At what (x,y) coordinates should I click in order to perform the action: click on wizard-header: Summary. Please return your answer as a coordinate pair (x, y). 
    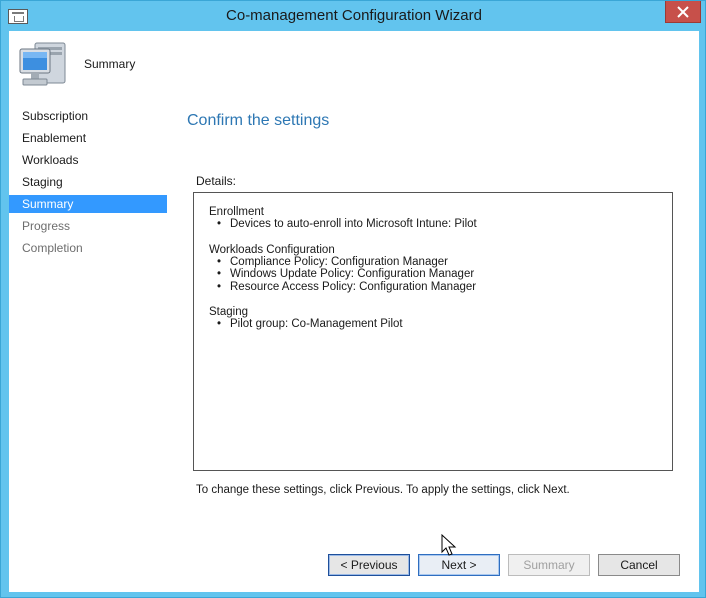
    Looking at the image, I should click on (354, 65).